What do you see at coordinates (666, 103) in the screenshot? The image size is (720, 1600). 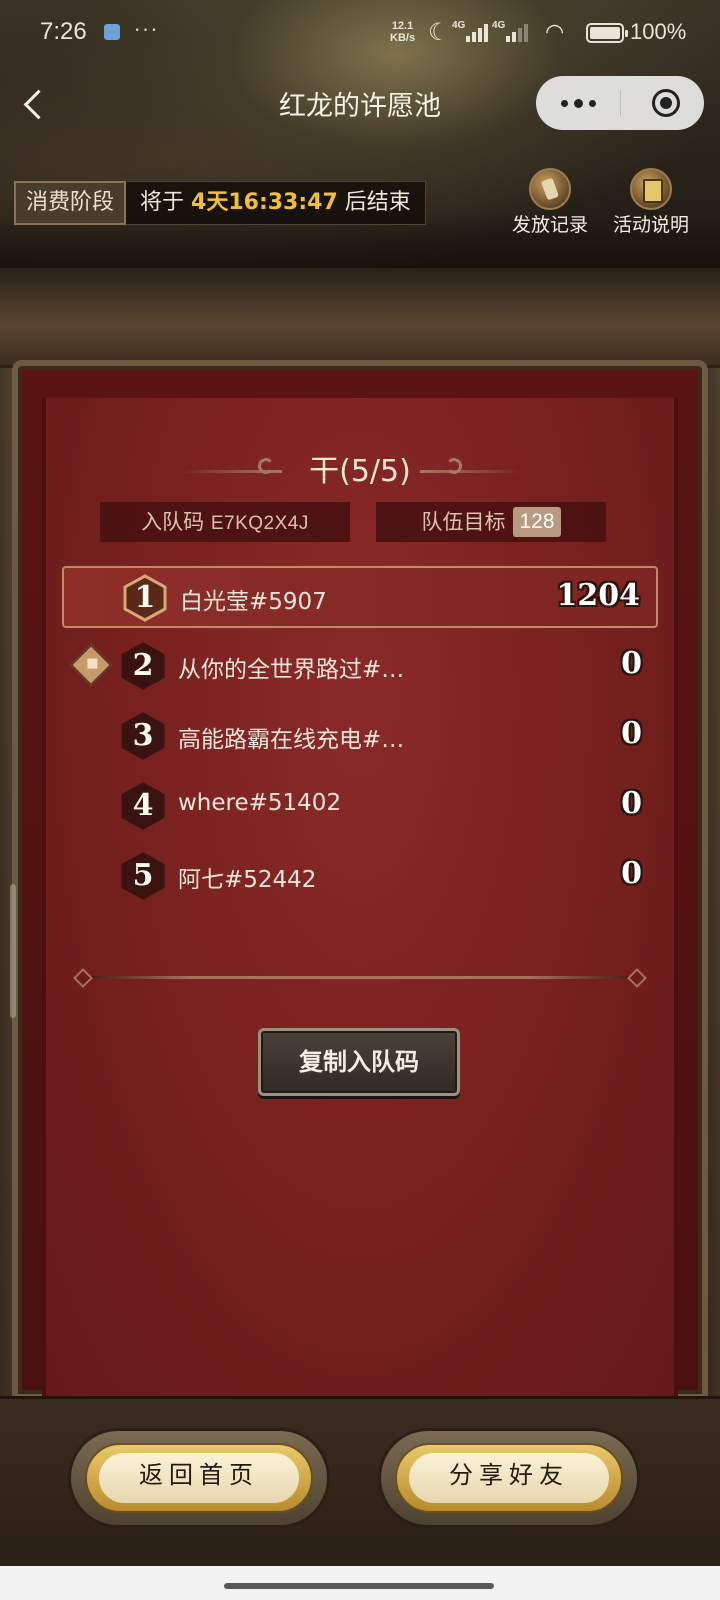 I see `close-miniprogram-button` at bounding box center [666, 103].